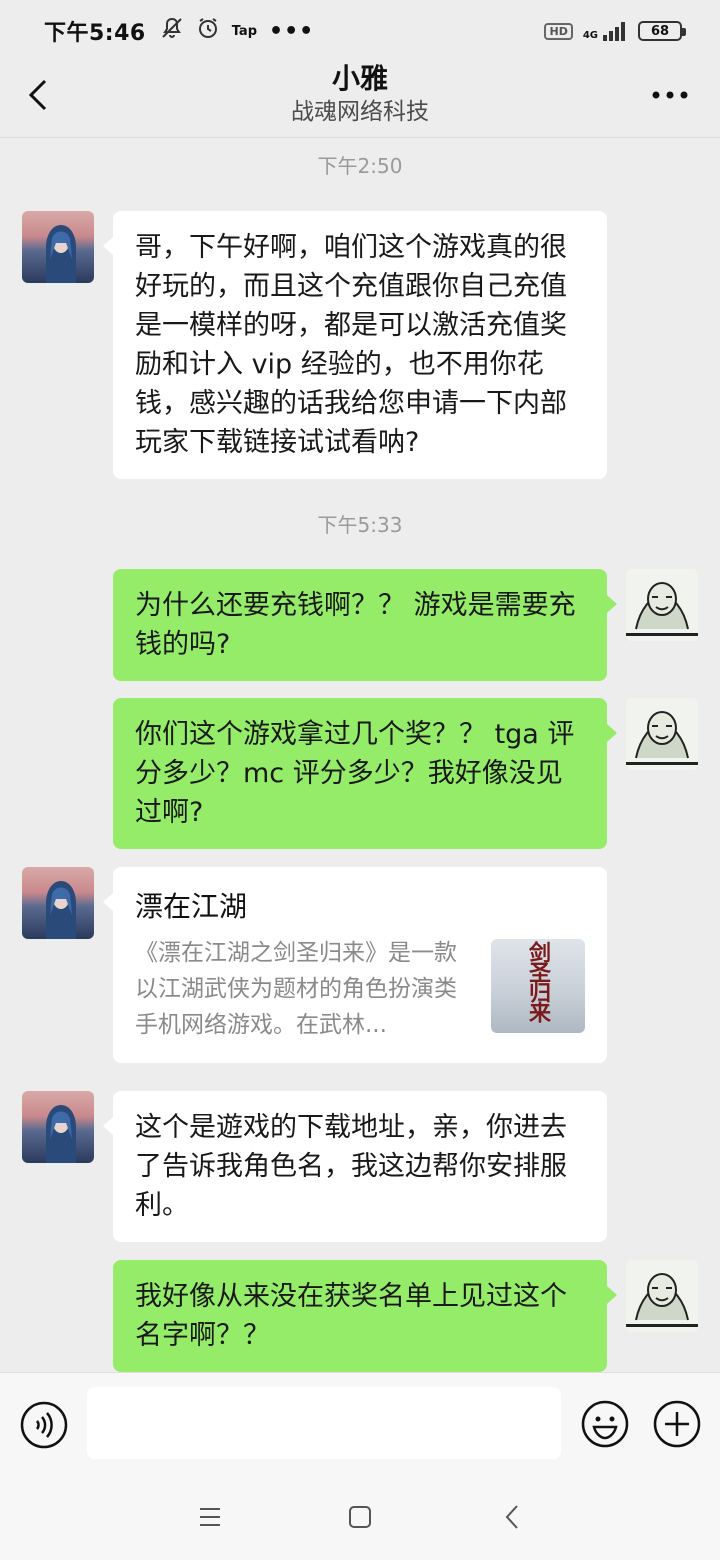 The height and width of the screenshot is (1560, 720). I want to click on message-bubble: 为什么还要充钱啊？？ 游戏是需要充钱的吗?, so click(365, 625).